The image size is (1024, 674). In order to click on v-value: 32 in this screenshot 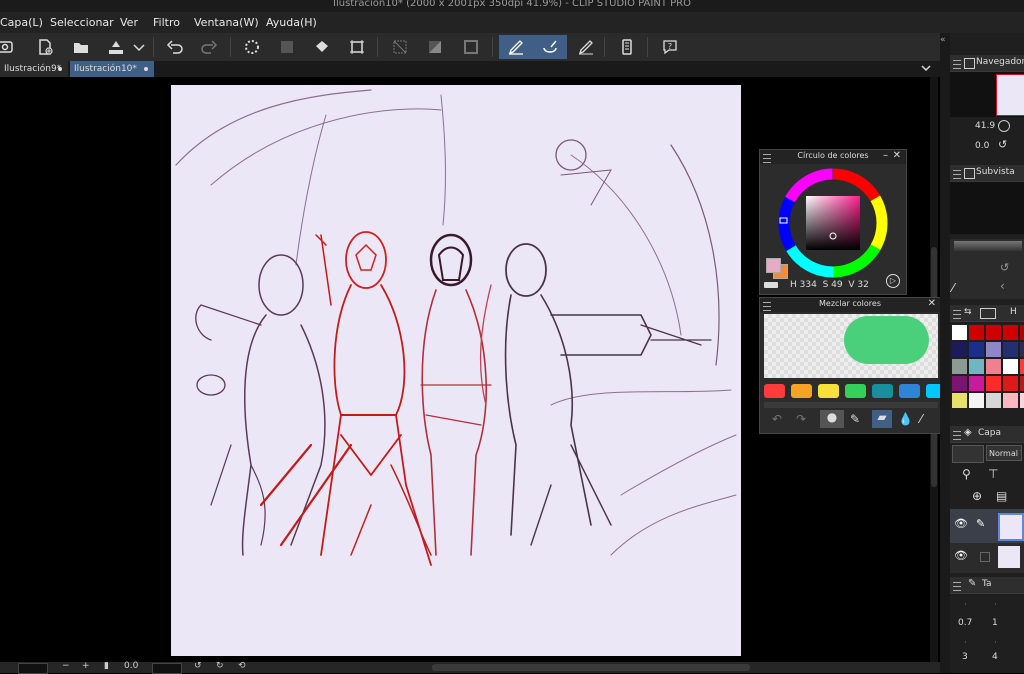, I will do `click(862, 285)`.